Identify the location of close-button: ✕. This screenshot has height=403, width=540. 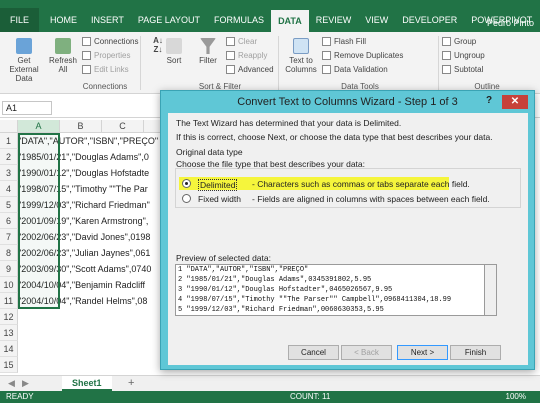
(515, 102).